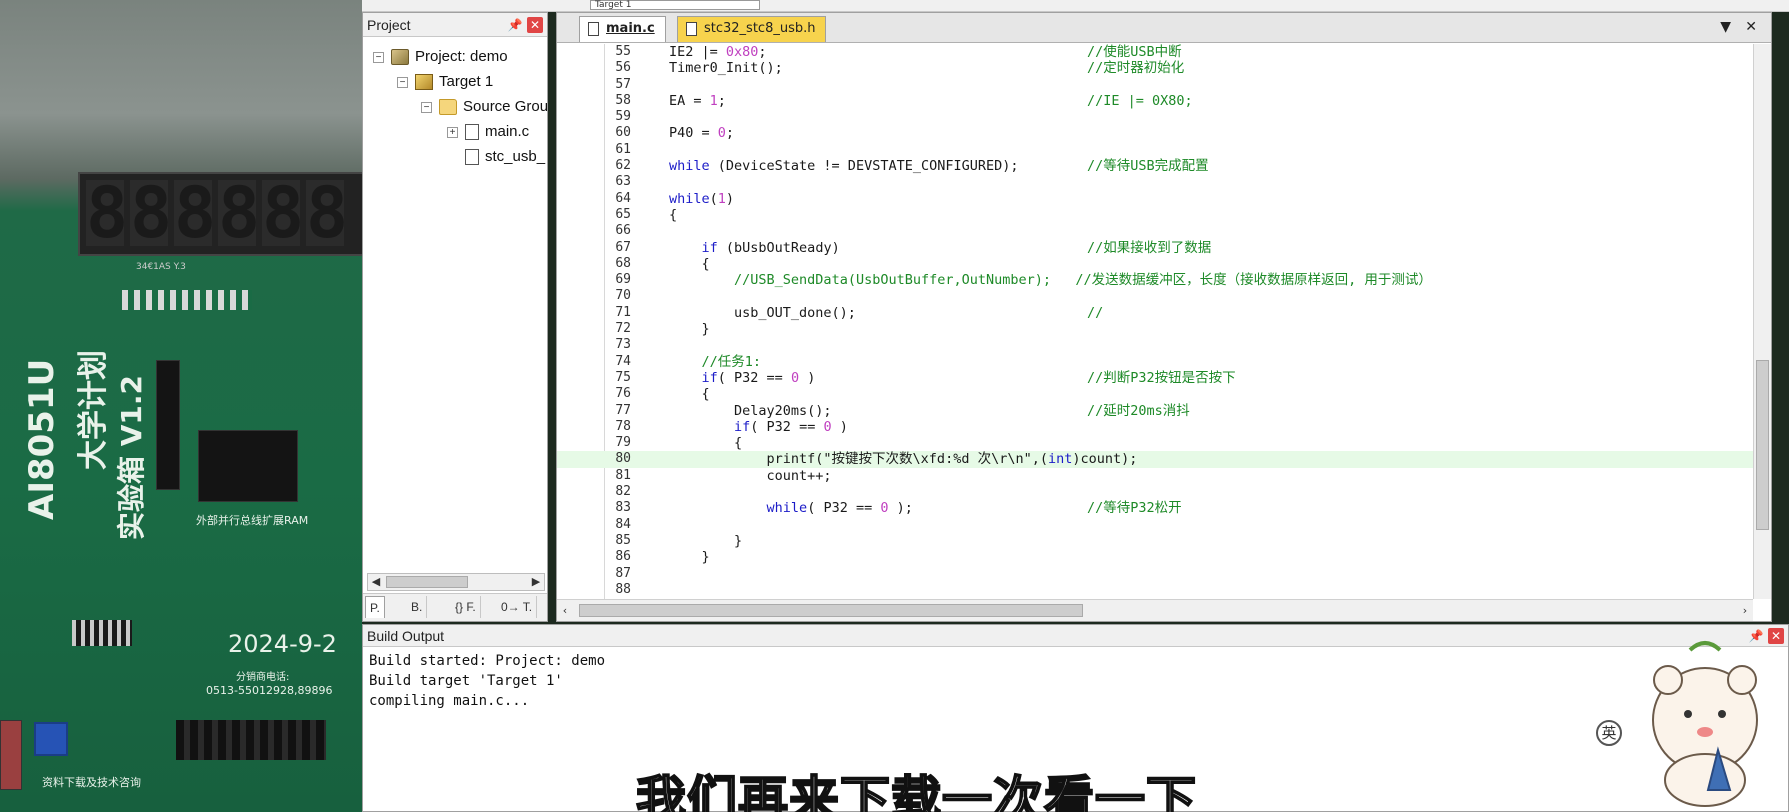 The image size is (1789, 812). I want to click on code-line: 83 while( P32 == 0 ); //等待P32松开, so click(1155, 508).